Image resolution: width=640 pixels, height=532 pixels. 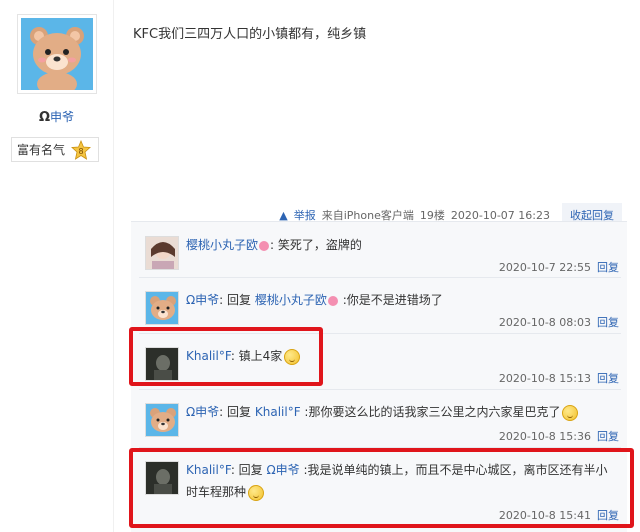 I want to click on level-star-icon: 8, so click(x=81, y=149).